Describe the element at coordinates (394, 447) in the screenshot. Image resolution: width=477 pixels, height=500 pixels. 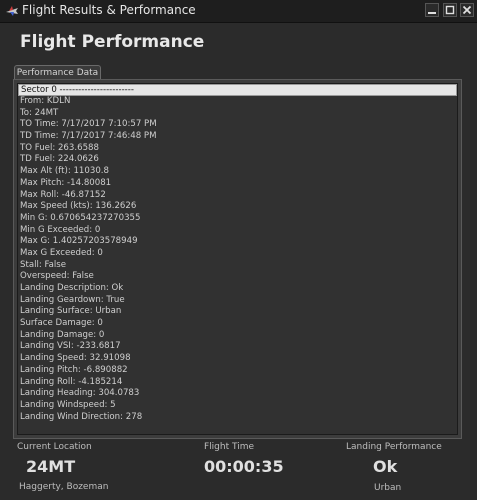
I see `landing-performance-label: Landing Performance` at that location.